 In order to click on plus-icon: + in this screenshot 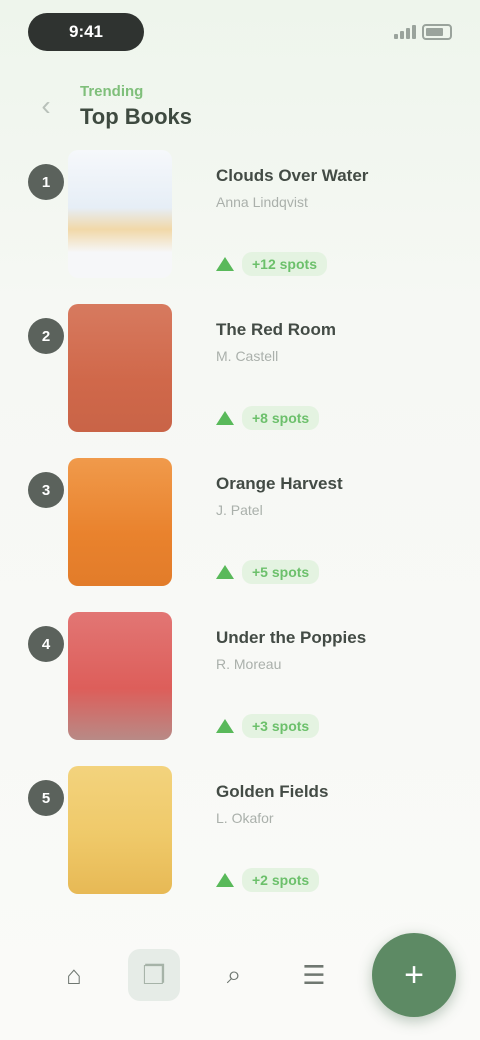, I will do `click(414, 974)`.